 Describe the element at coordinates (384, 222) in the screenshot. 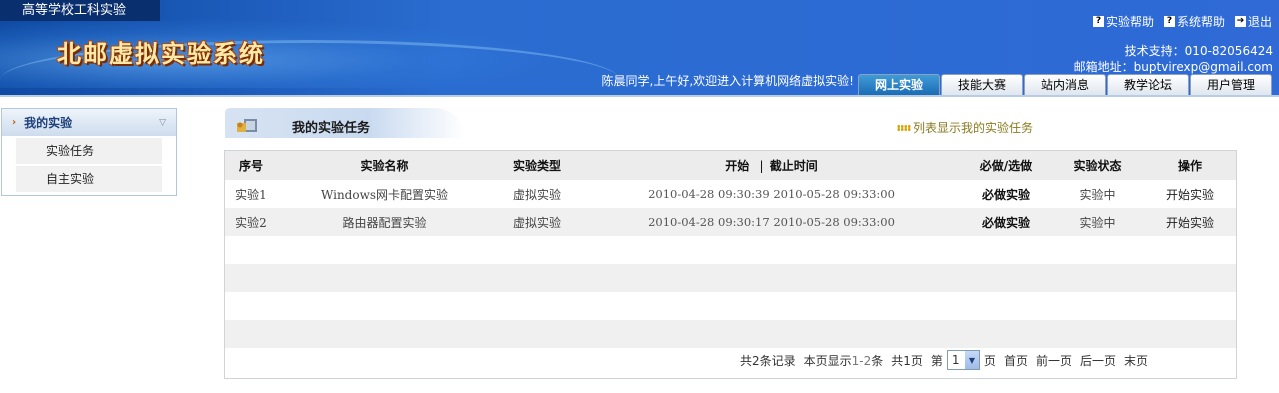

I see `row-name: 路由器配置实验` at that location.